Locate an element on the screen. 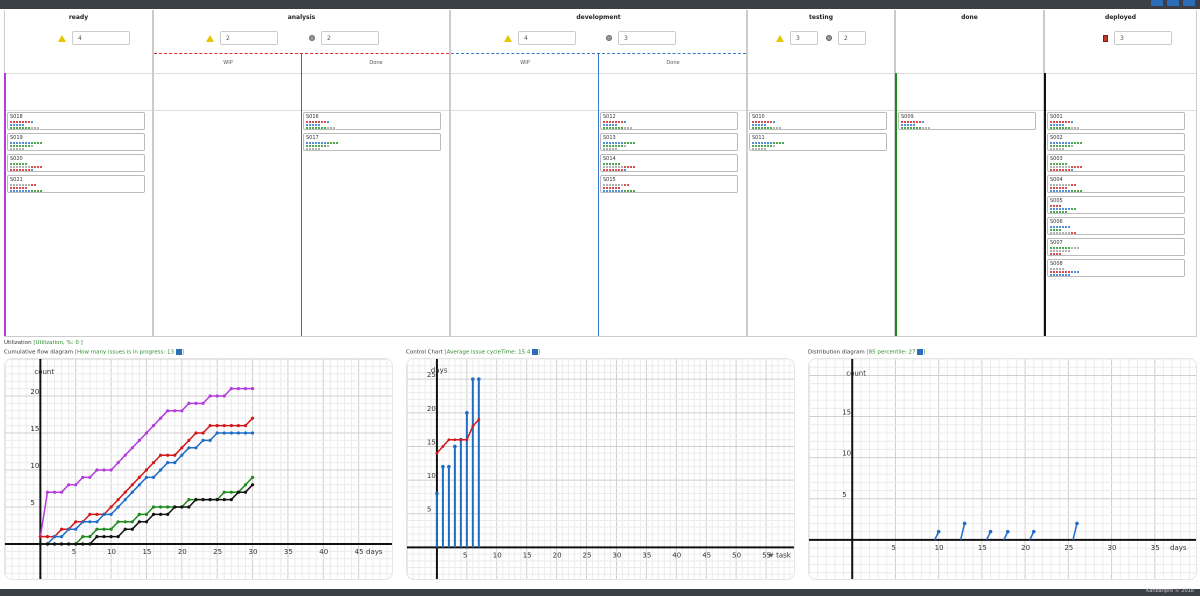 The height and width of the screenshot is (596, 1200). task-card: S002 is located at coordinates (1116, 142).